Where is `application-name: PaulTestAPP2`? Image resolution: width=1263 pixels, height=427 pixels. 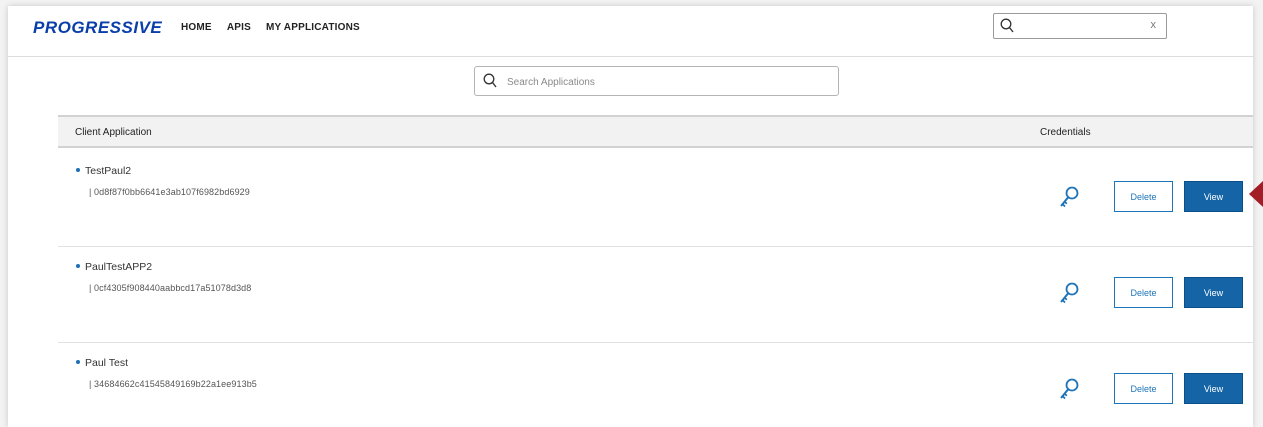 application-name: PaulTestAPP2 is located at coordinates (114, 267).